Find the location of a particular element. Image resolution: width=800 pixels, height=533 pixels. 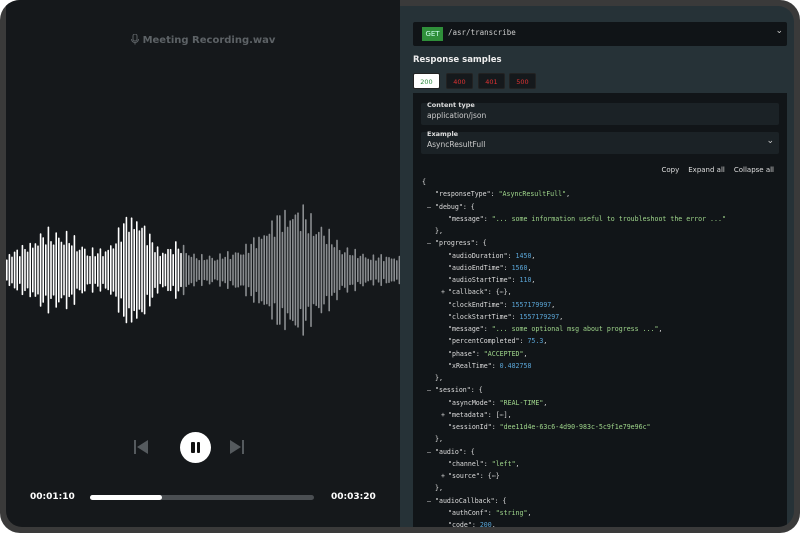

json-key: "callback" is located at coordinates (468, 292).